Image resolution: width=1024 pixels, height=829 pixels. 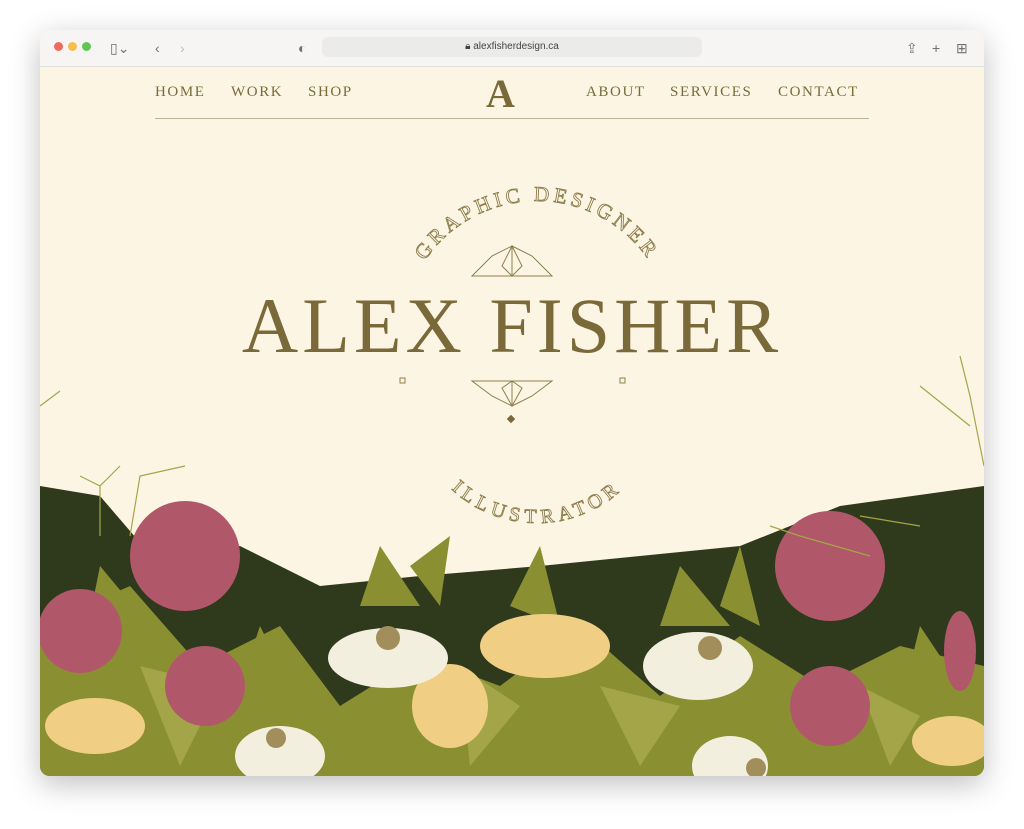 What do you see at coordinates (962, 48) in the screenshot?
I see `tab-overview-icon: ⊞` at bounding box center [962, 48].